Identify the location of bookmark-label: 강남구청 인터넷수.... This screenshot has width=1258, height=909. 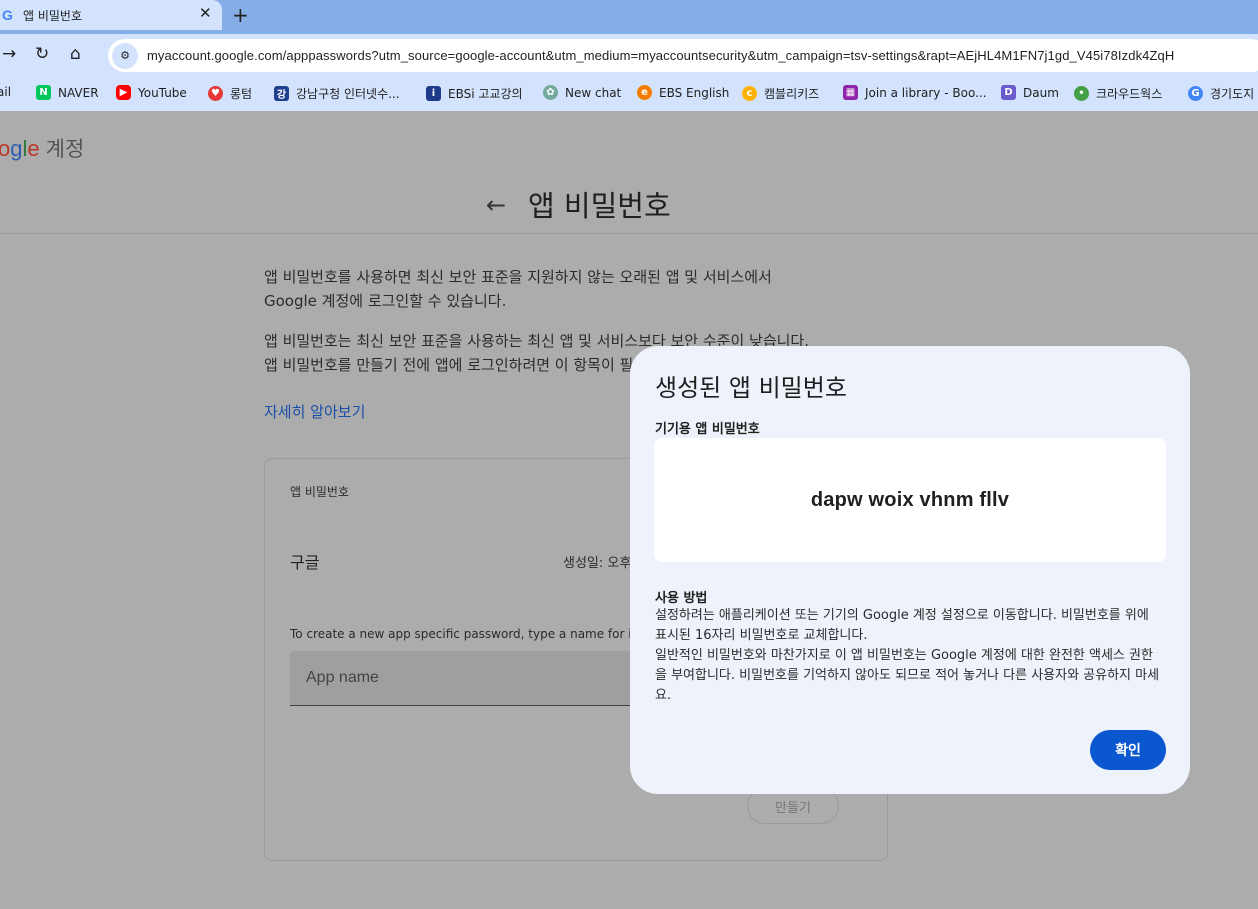
(348, 94).